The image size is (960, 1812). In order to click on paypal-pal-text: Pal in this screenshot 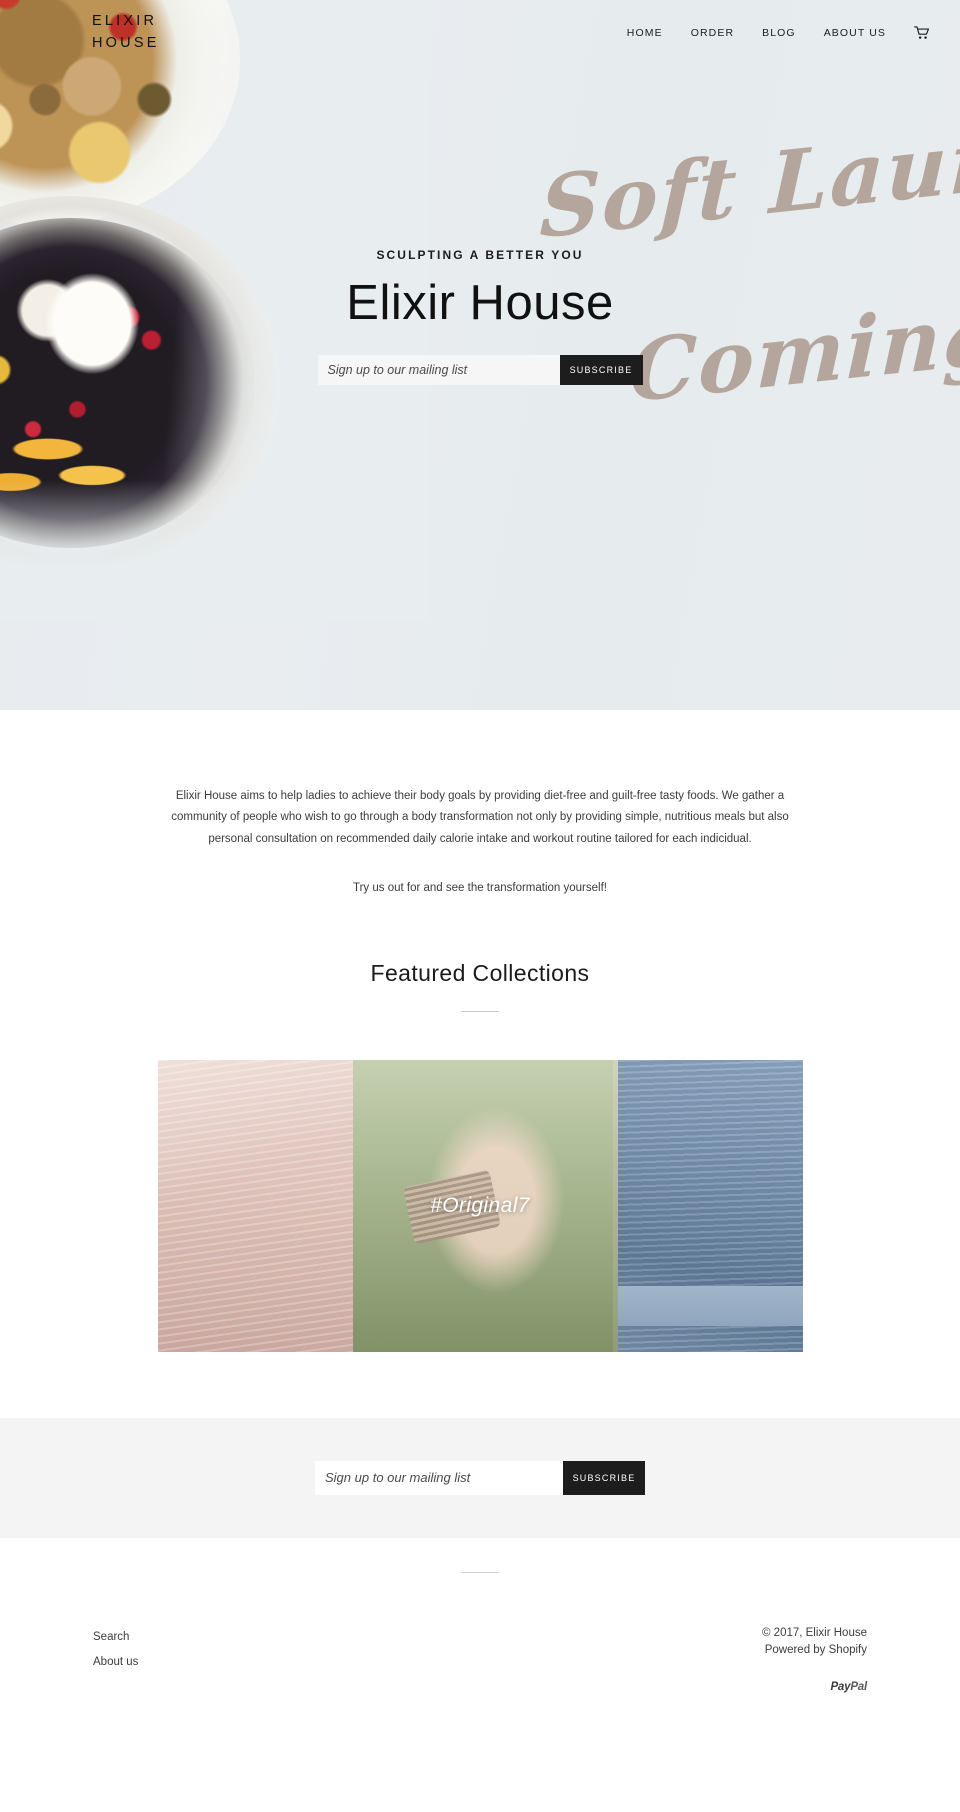, I will do `click(858, 1687)`.